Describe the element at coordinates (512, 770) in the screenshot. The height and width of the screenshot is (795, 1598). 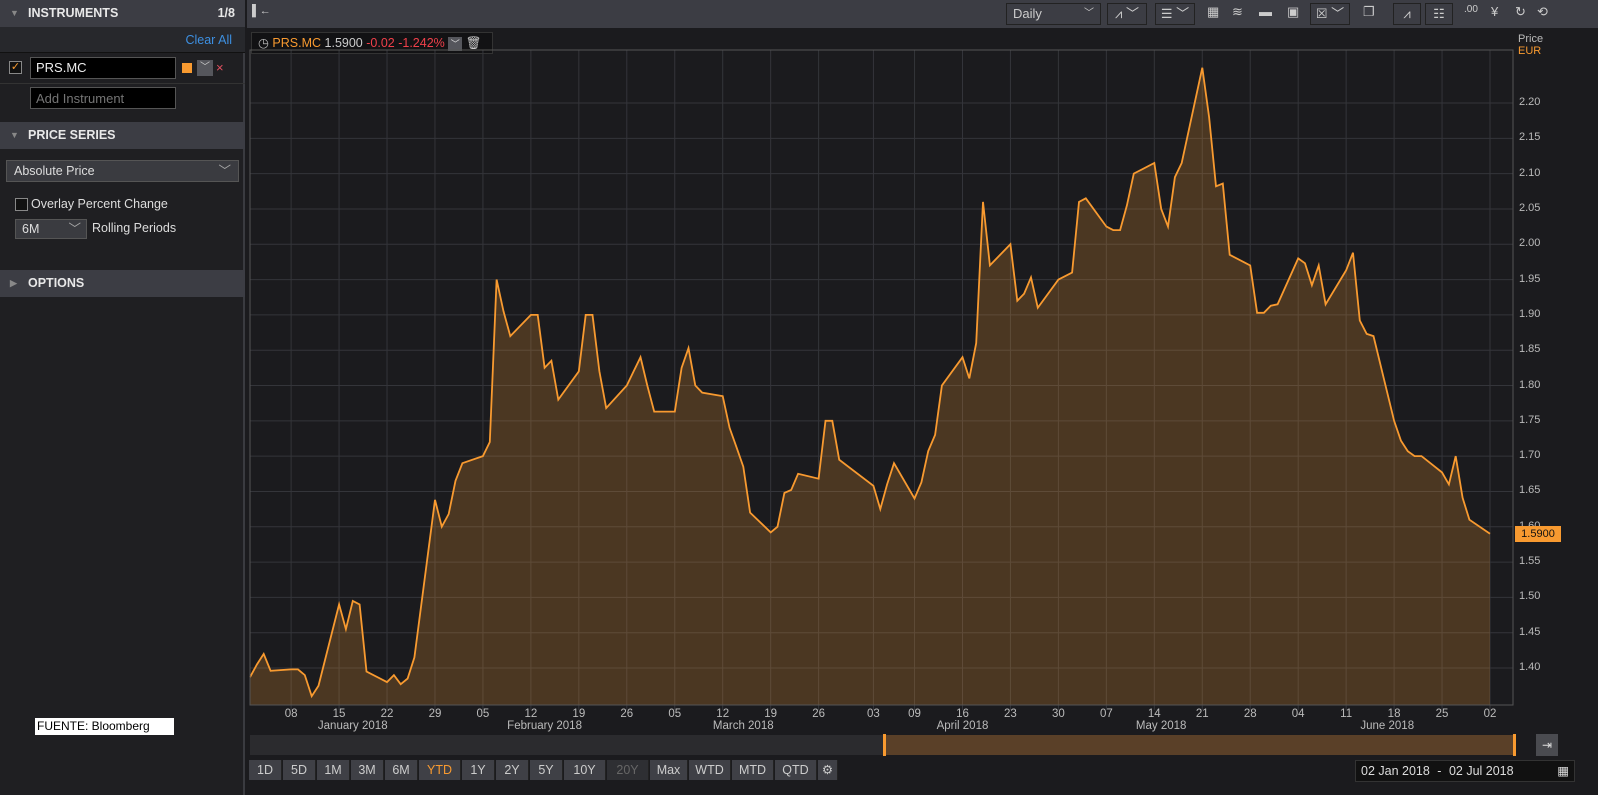
I see `range-button-2y: 2Y` at that location.